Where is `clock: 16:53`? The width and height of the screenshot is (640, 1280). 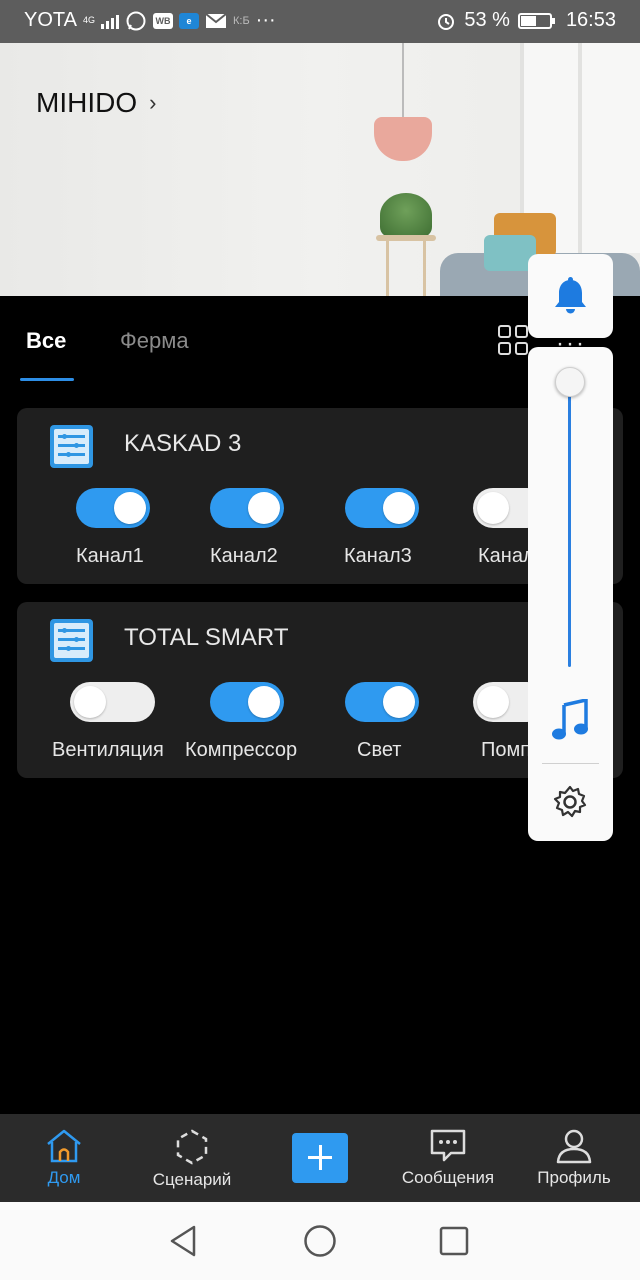 clock: 16:53 is located at coordinates (590, 20).